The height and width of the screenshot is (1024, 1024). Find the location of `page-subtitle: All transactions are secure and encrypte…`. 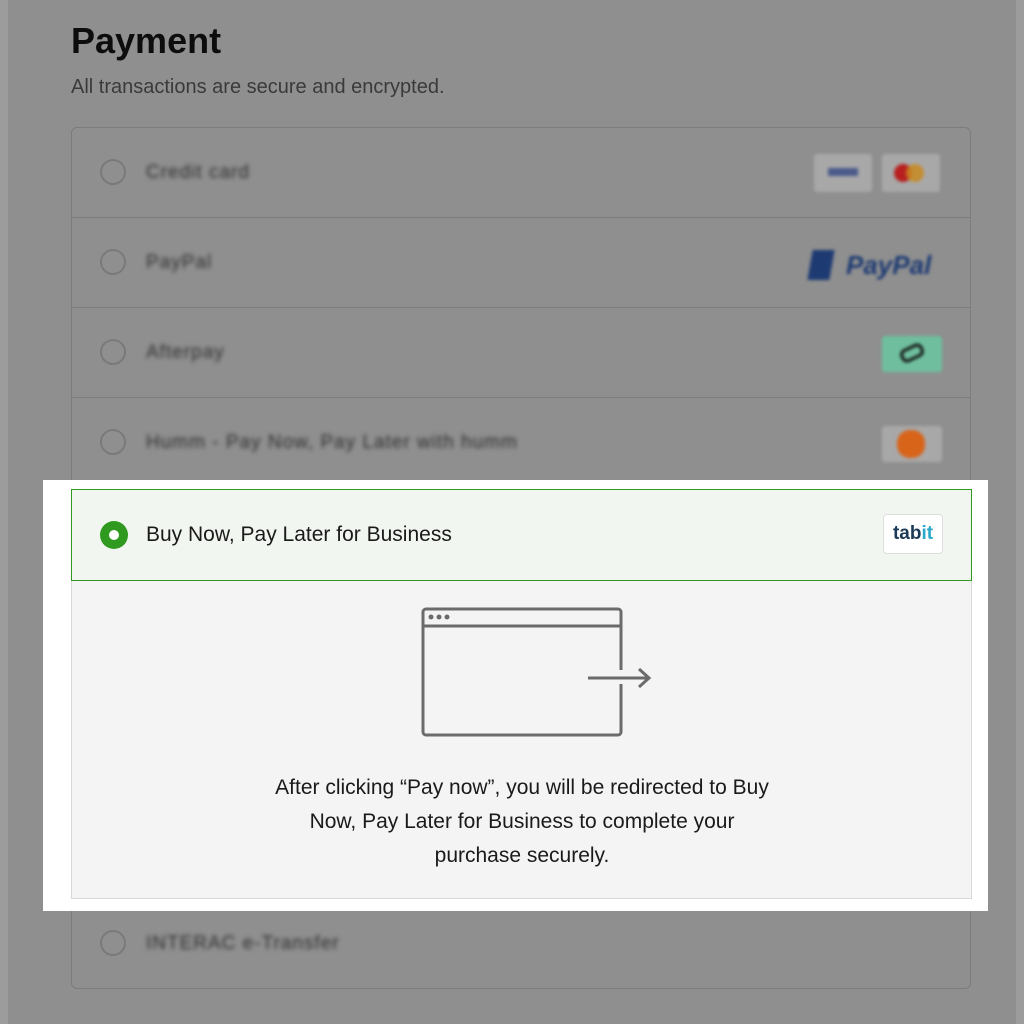

page-subtitle: All transactions are secure and encrypte… is located at coordinates (258, 87).